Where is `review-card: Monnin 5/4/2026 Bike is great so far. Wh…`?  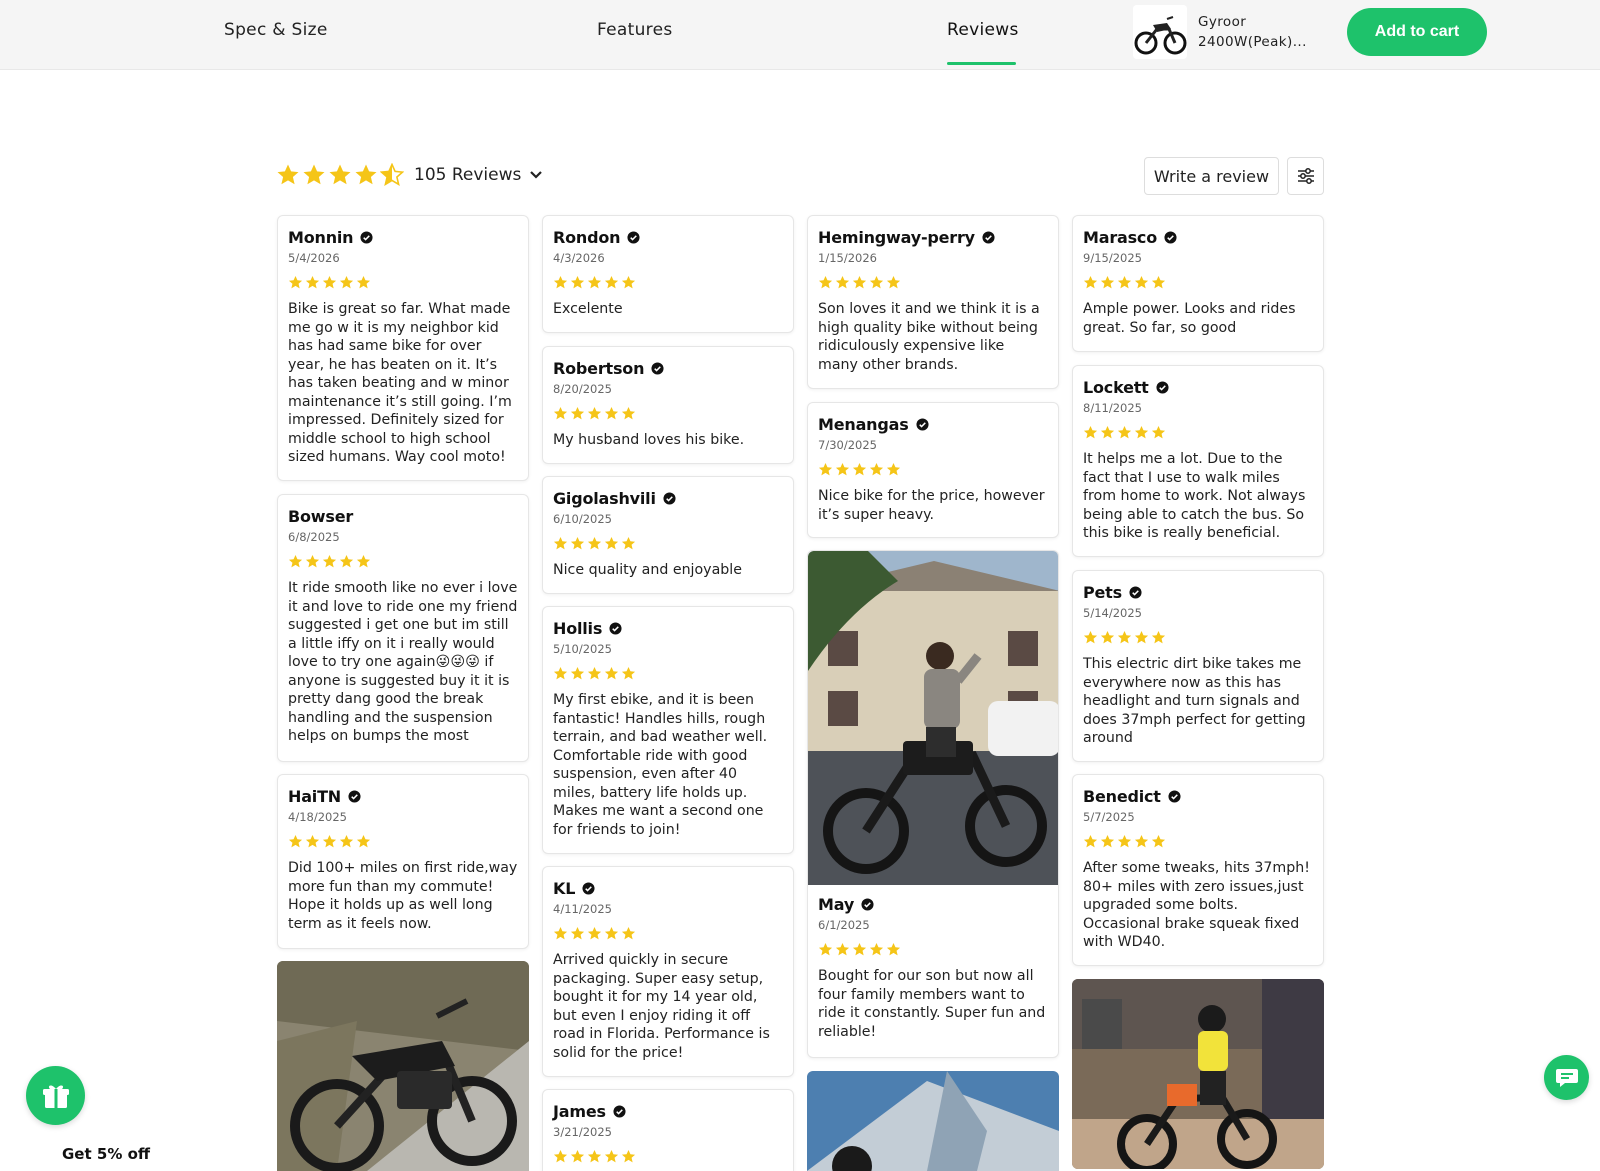
review-card: Monnin 5/4/2026 Bike is great so far. Wh… is located at coordinates (403, 348).